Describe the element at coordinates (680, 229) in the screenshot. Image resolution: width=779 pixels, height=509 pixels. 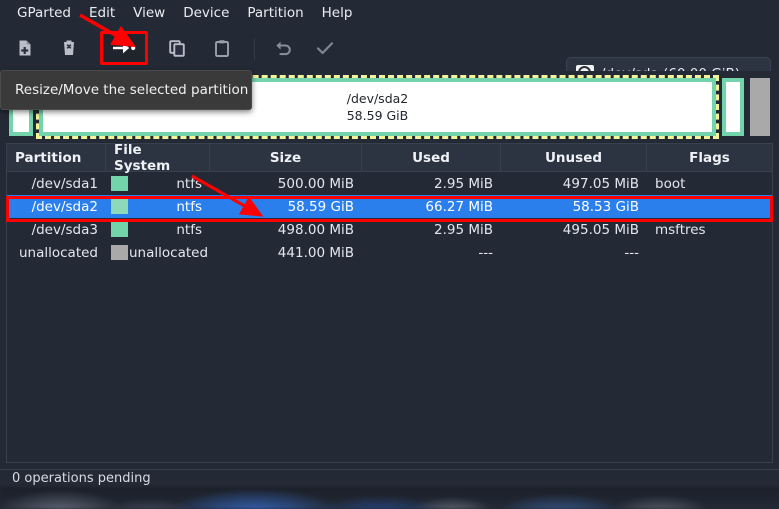
I see `cell-flags: msftres` at that location.